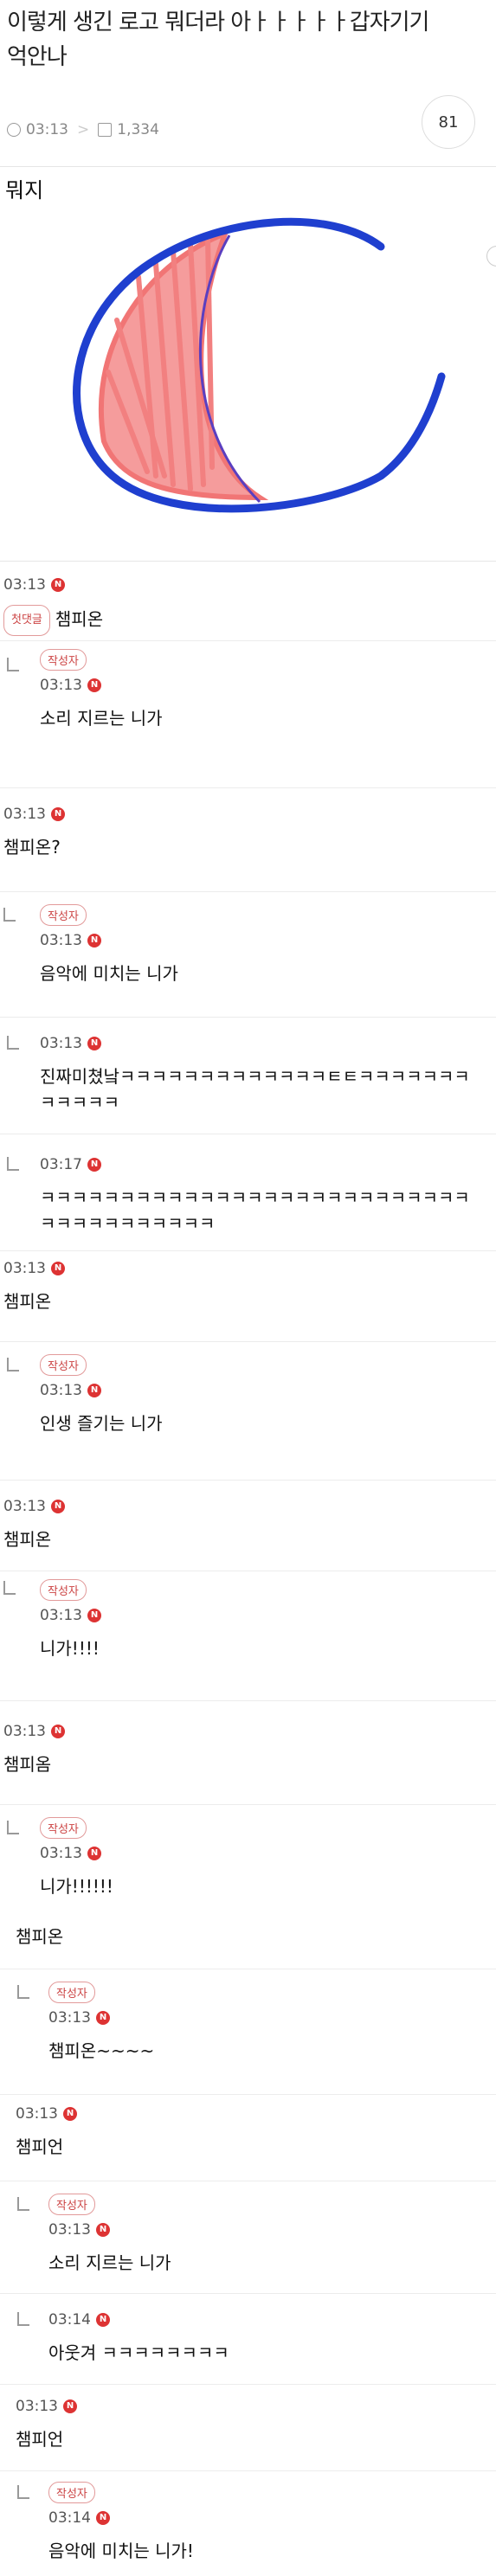 Image resolution: width=496 pixels, height=2576 pixels. I want to click on comment-text: 아웃겨 ㅋㅋㅋㅋㅋㅋㅋㅋ, so click(138, 2353).